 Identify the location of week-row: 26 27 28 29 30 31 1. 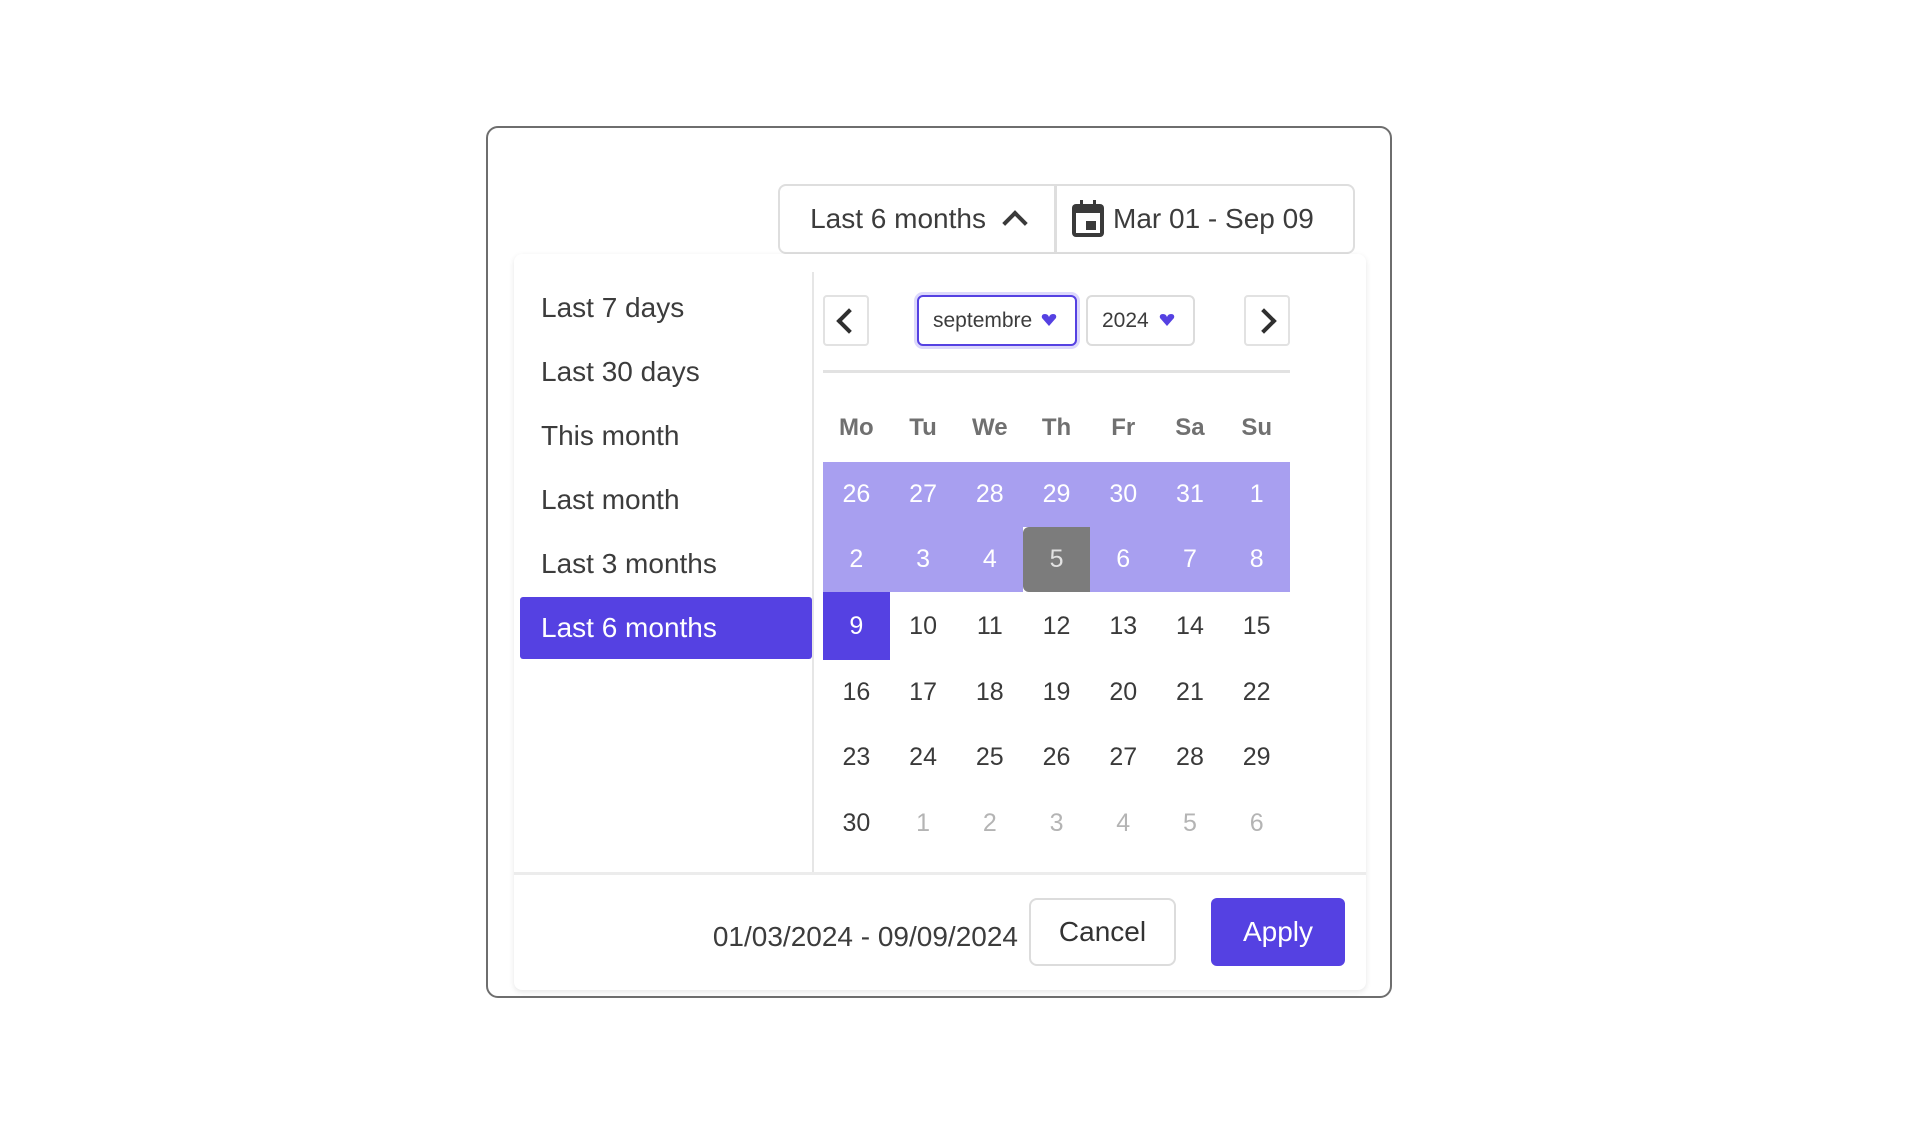
(1057, 494).